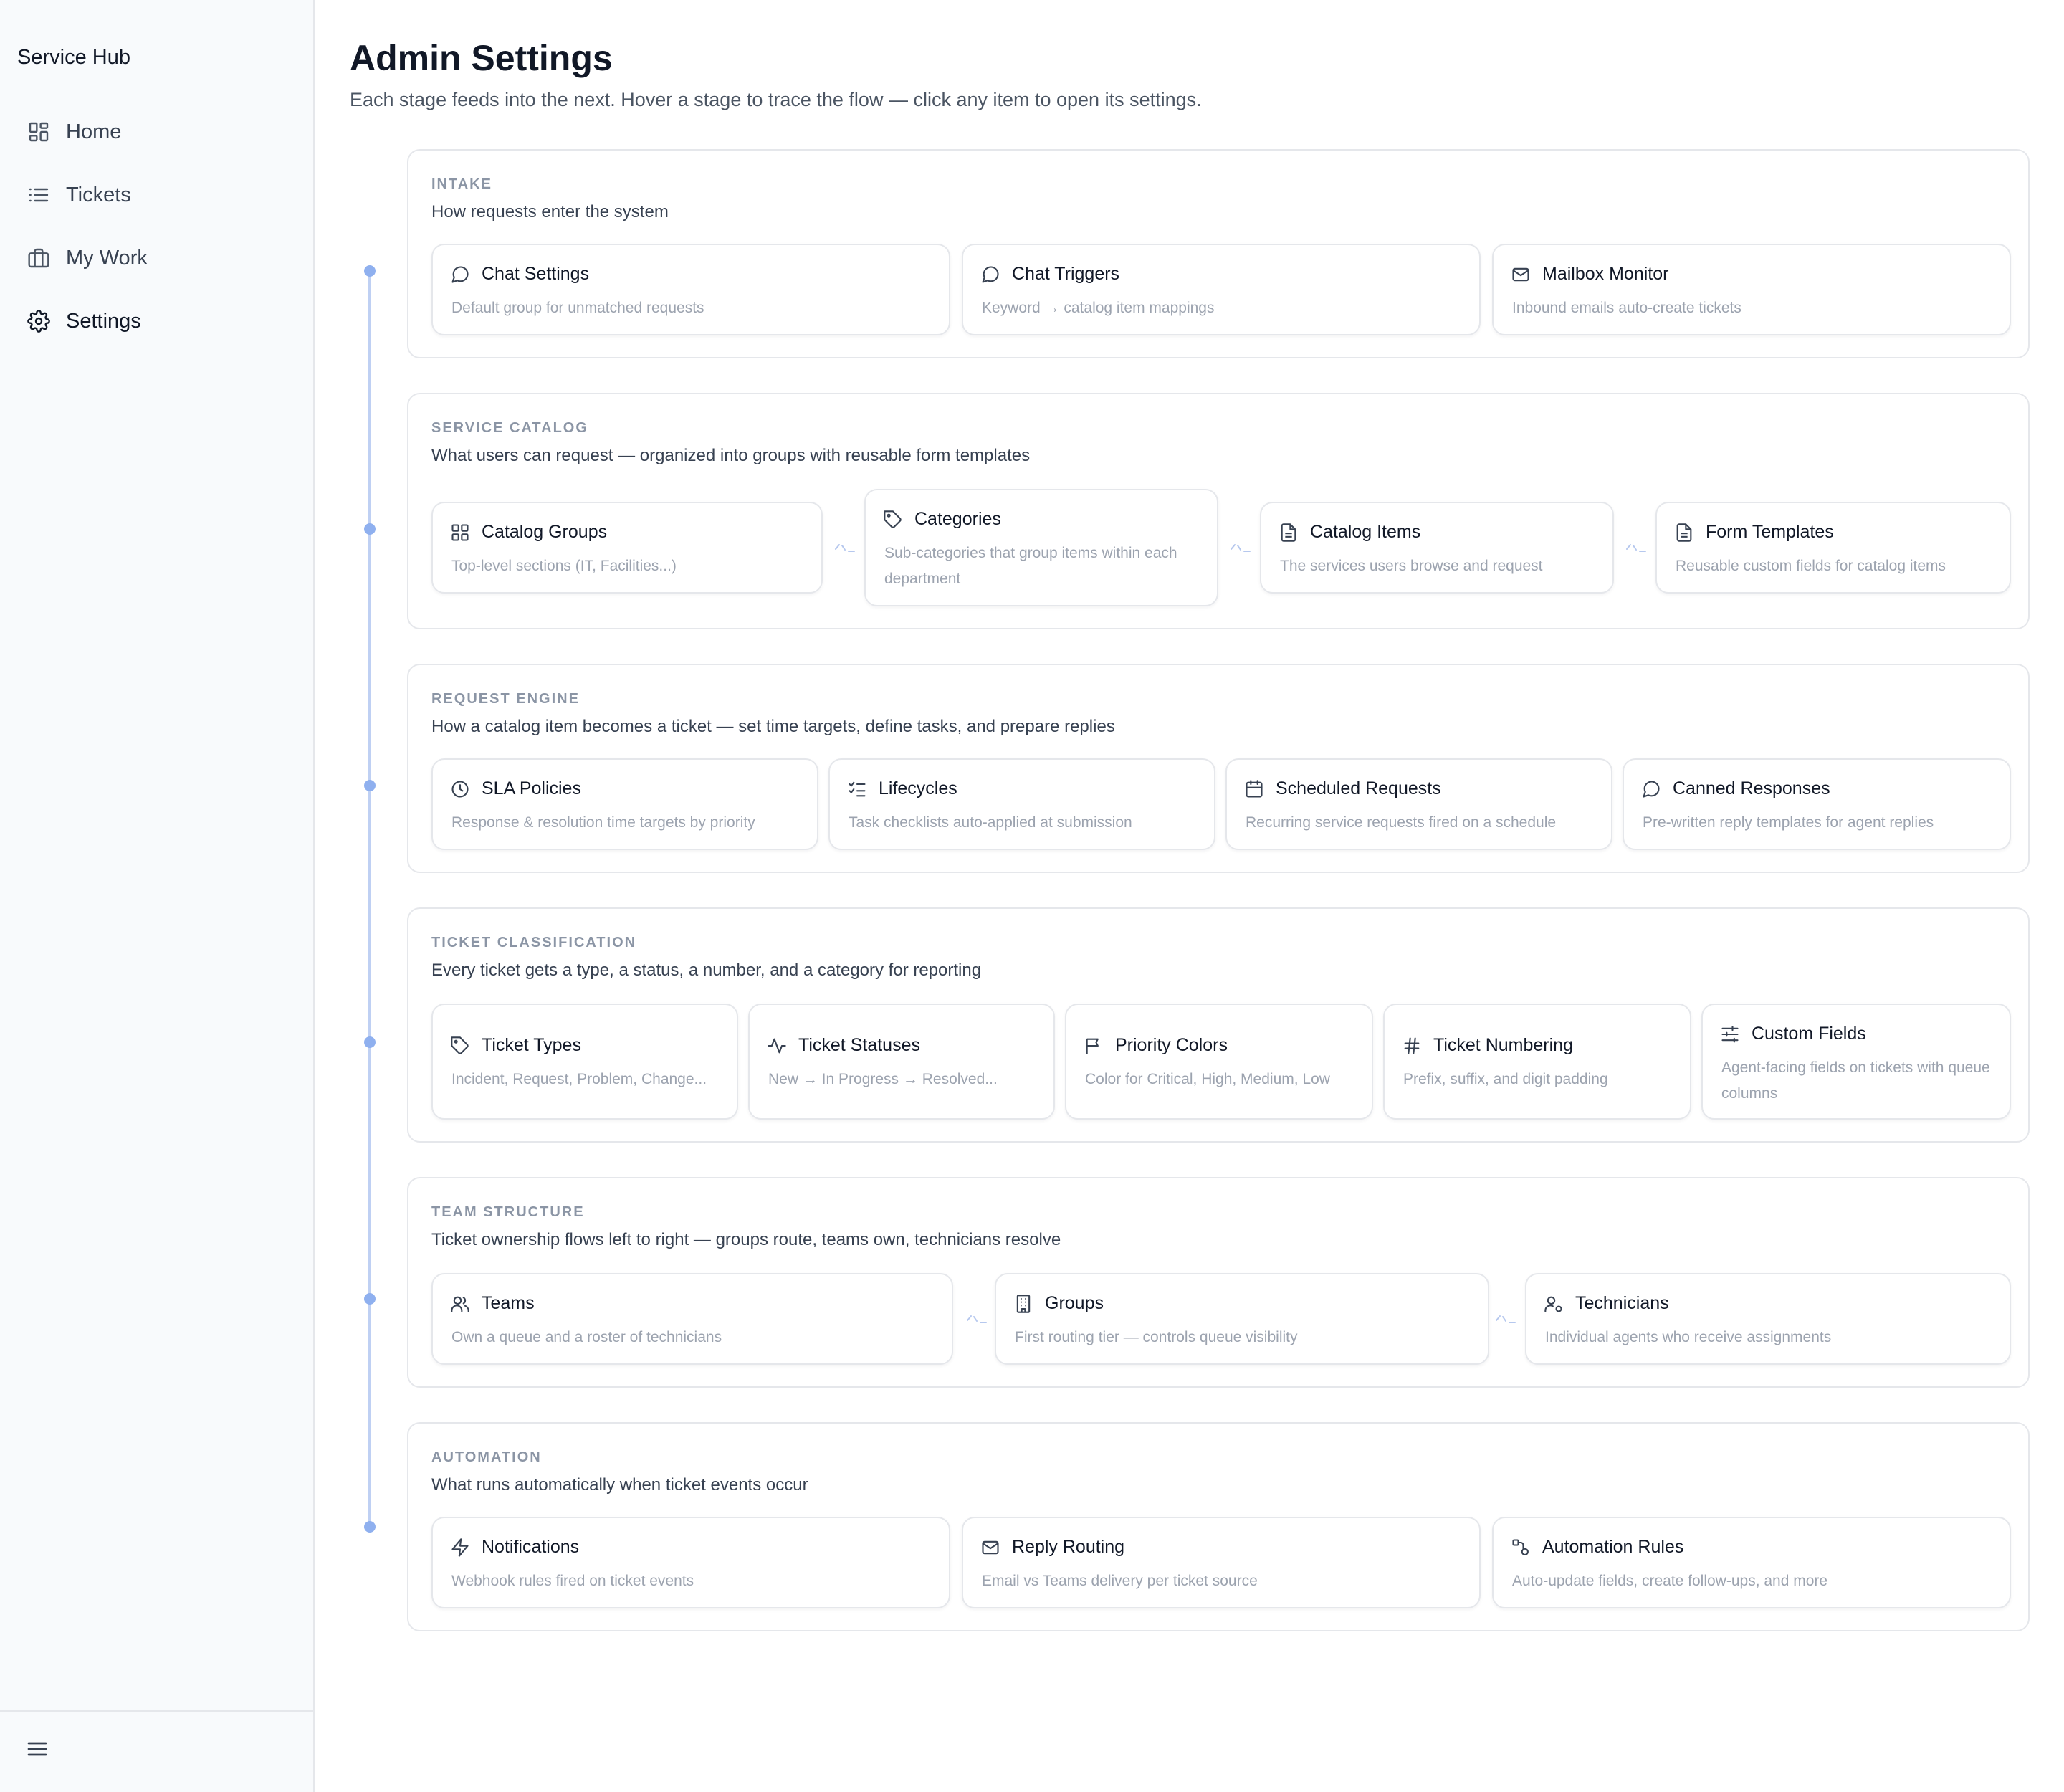 Image resolution: width=2064 pixels, height=1792 pixels. What do you see at coordinates (461, 184) in the screenshot?
I see `stage-label: INTAKE` at bounding box center [461, 184].